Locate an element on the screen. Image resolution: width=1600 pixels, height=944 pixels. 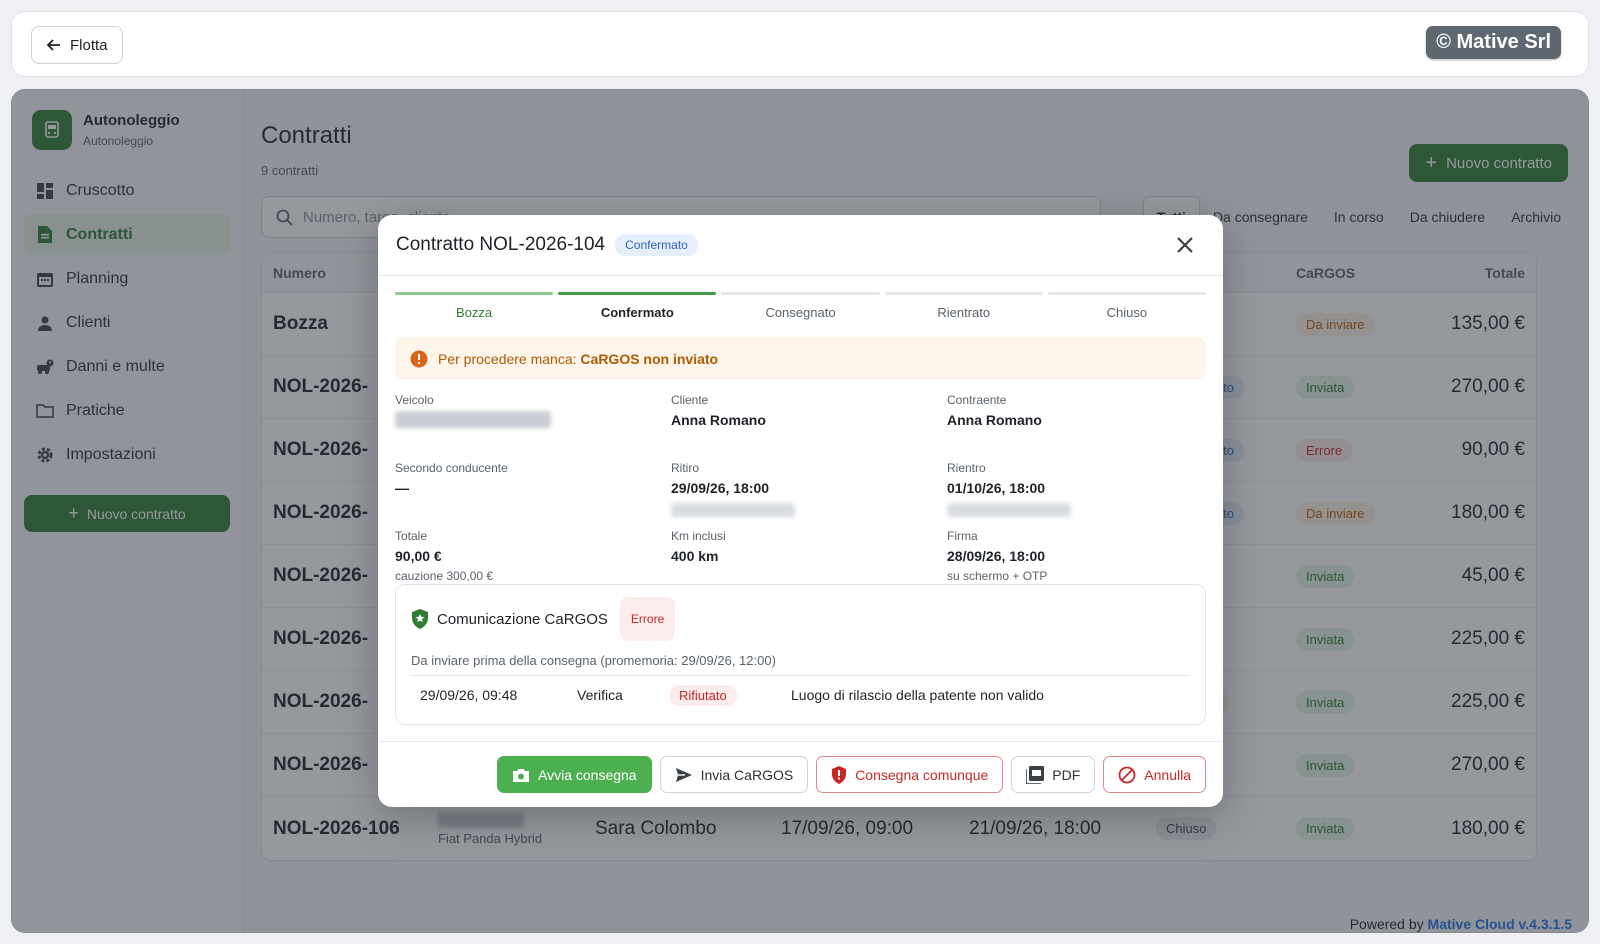
step-consegnato: Consegnato is located at coordinates (800, 306).